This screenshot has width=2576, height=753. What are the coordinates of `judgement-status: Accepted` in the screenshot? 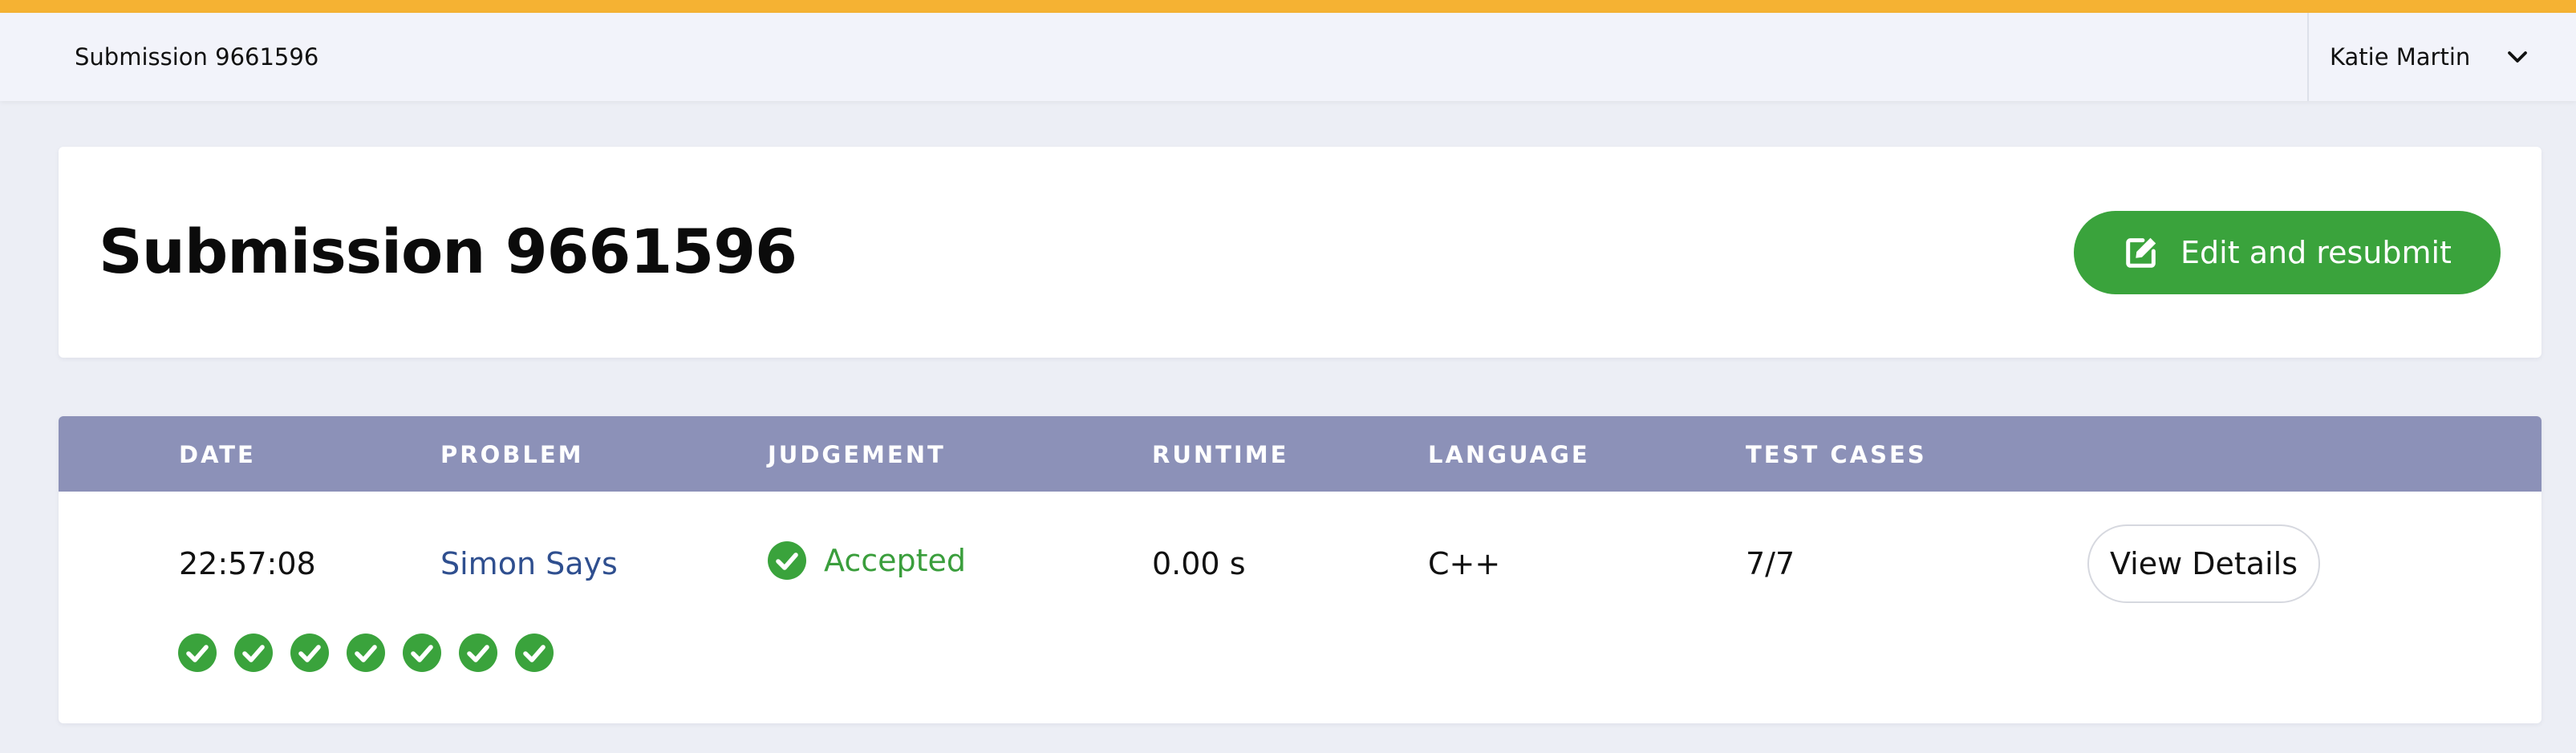 It's located at (867, 560).